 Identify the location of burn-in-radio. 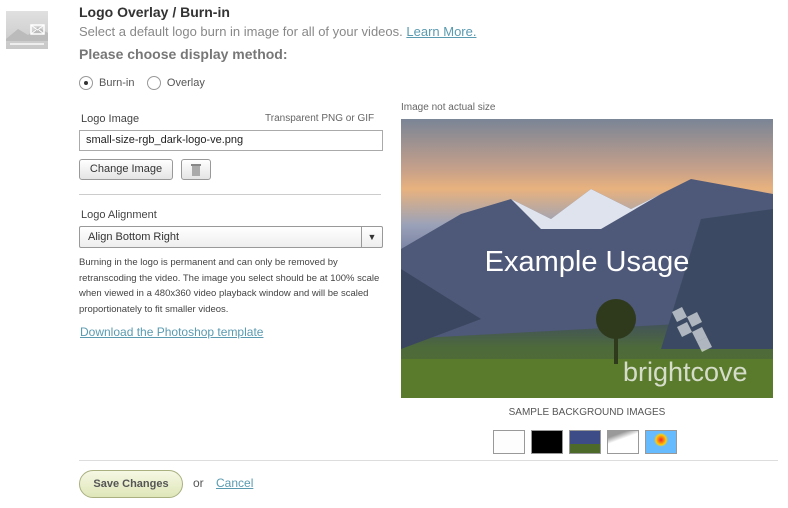
(86, 82).